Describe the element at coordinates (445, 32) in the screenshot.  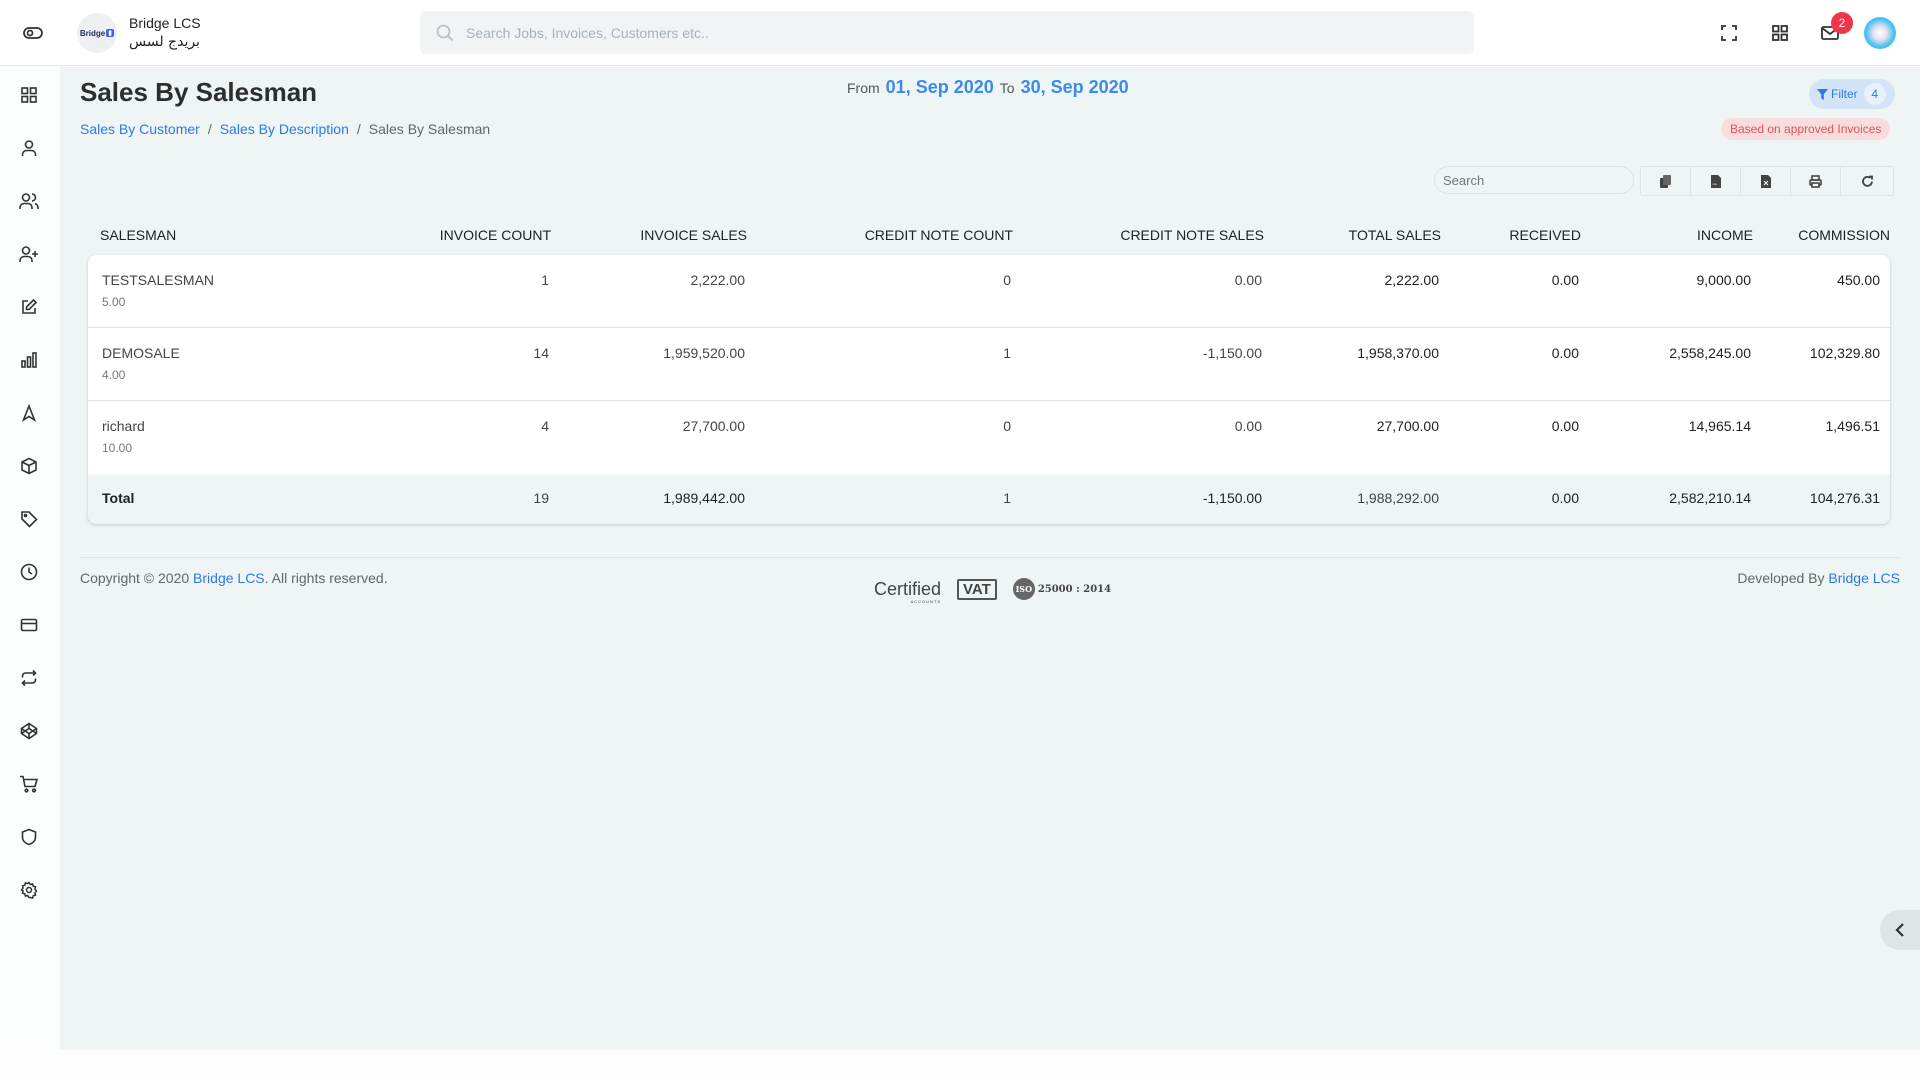
I see `search-icon` at that location.